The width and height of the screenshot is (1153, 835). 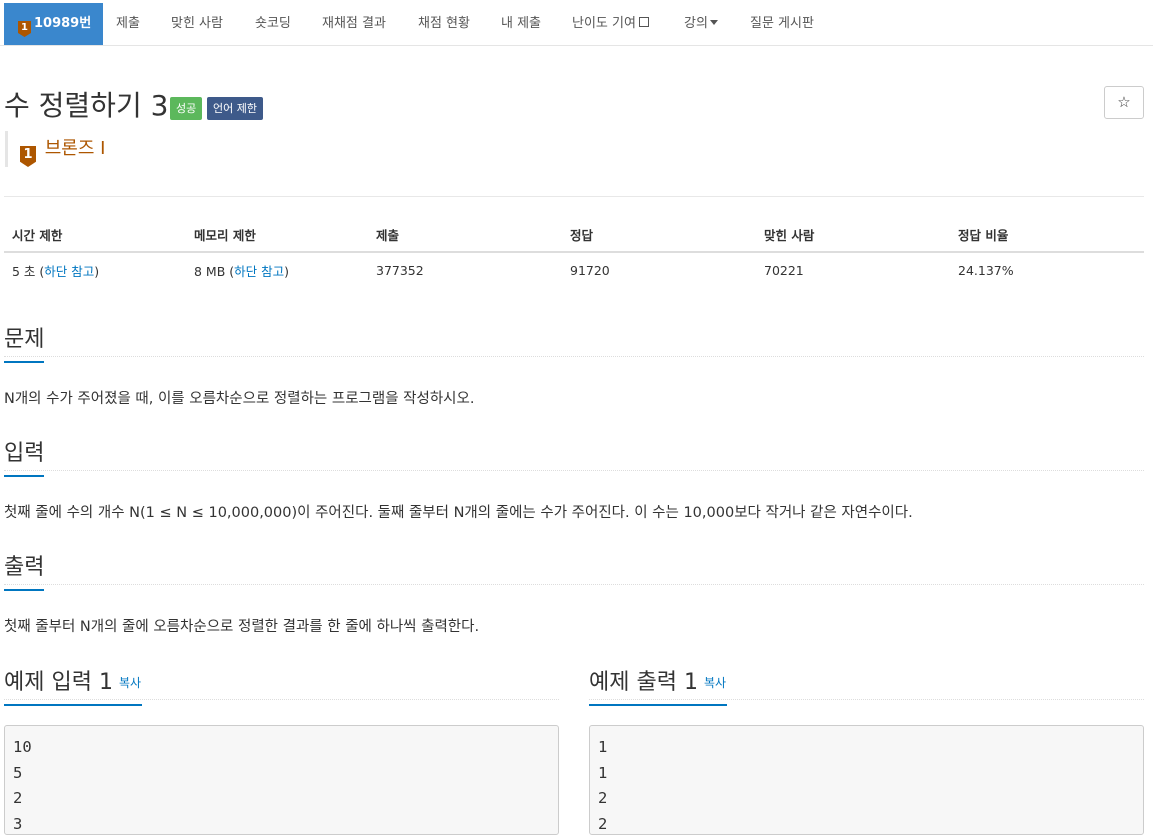 What do you see at coordinates (18, 772) in the screenshot?
I see `sample-input-line: 5` at bounding box center [18, 772].